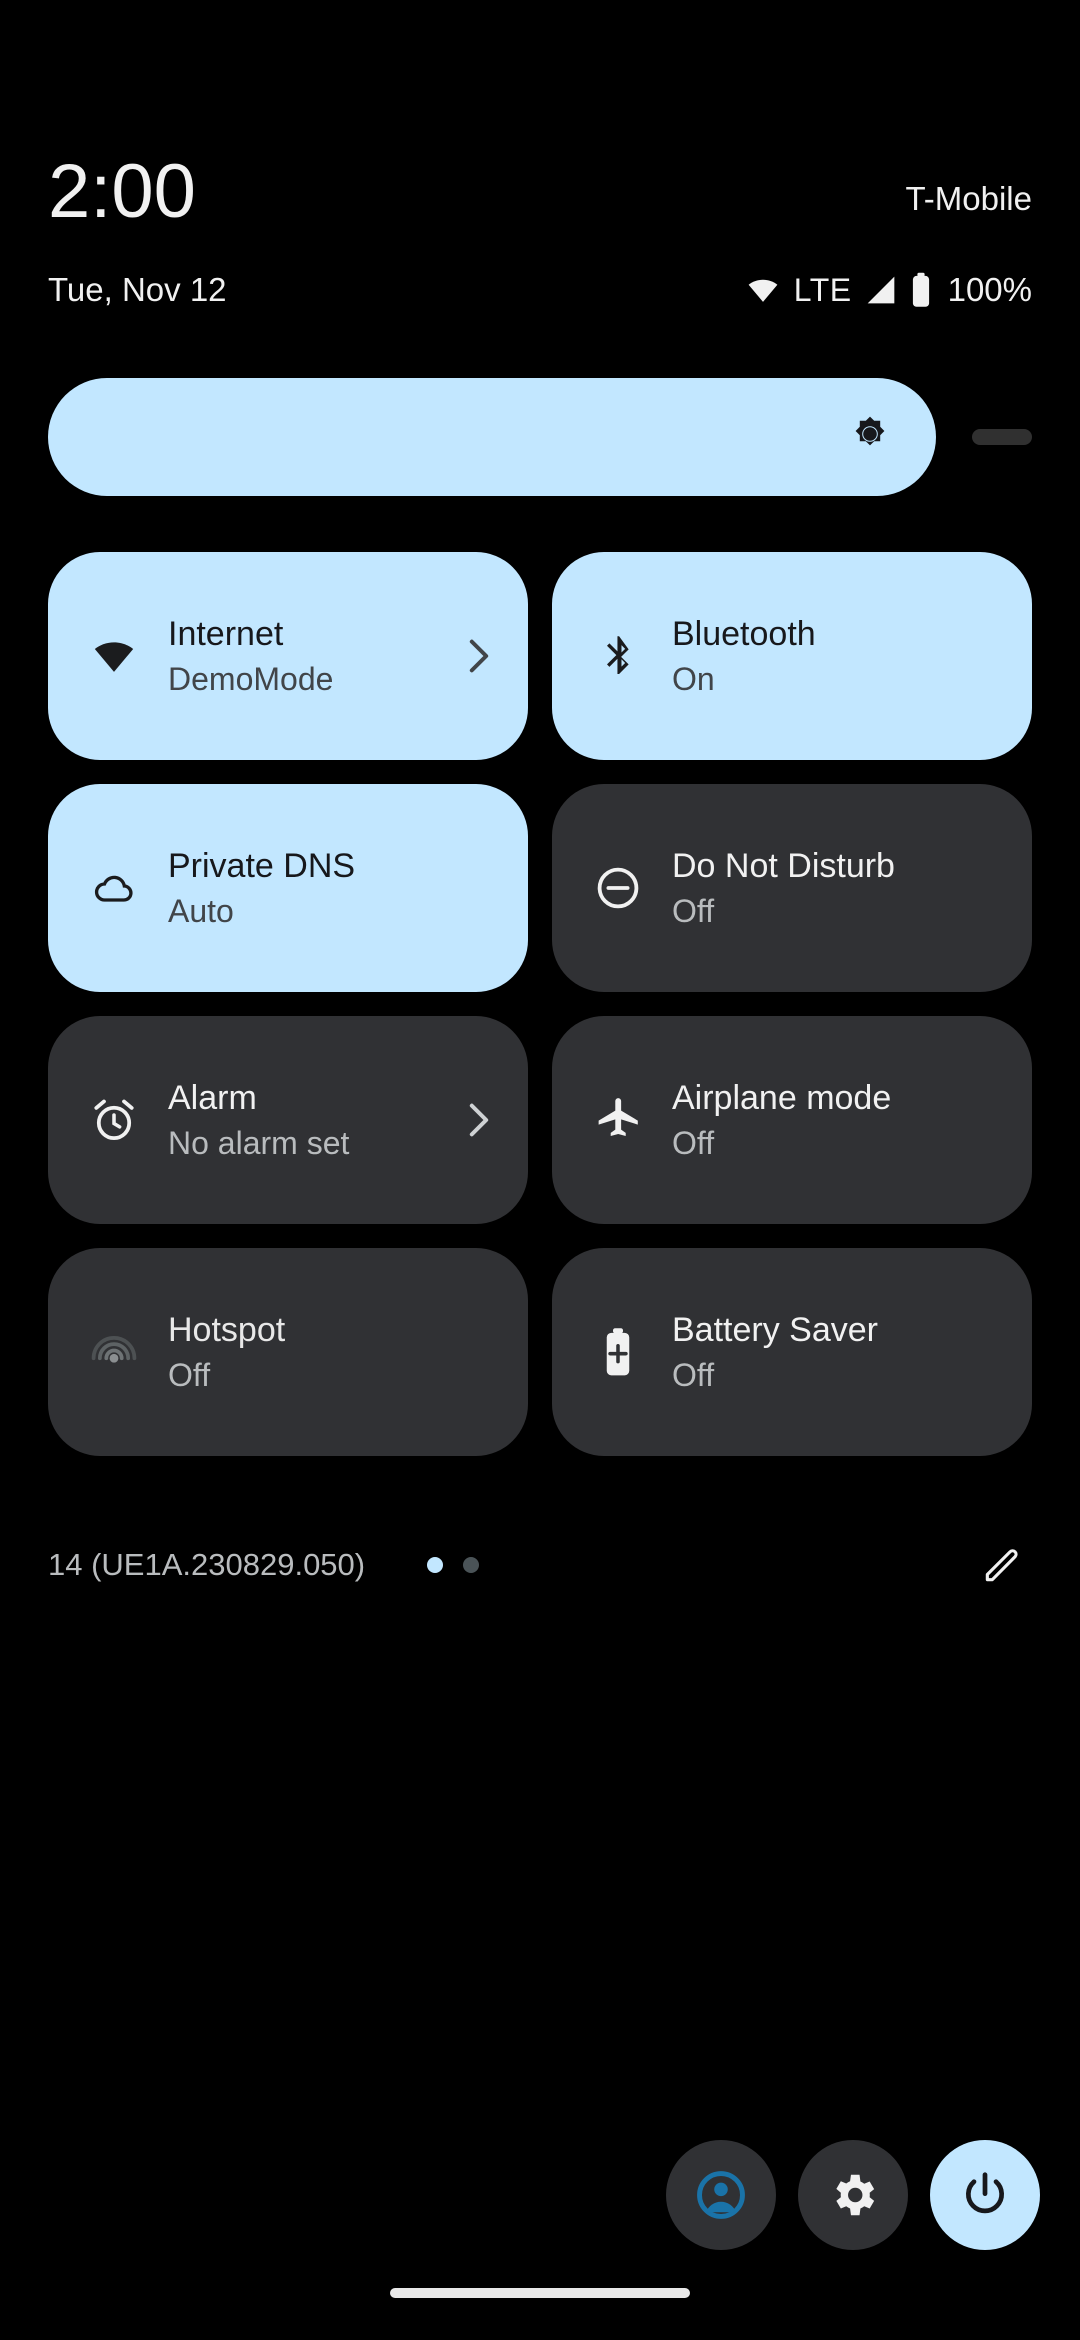 The image size is (1080, 2340). Describe the element at coordinates (792, 656) in the screenshot. I see `tile-bluetooth: Bluetooth On` at that location.